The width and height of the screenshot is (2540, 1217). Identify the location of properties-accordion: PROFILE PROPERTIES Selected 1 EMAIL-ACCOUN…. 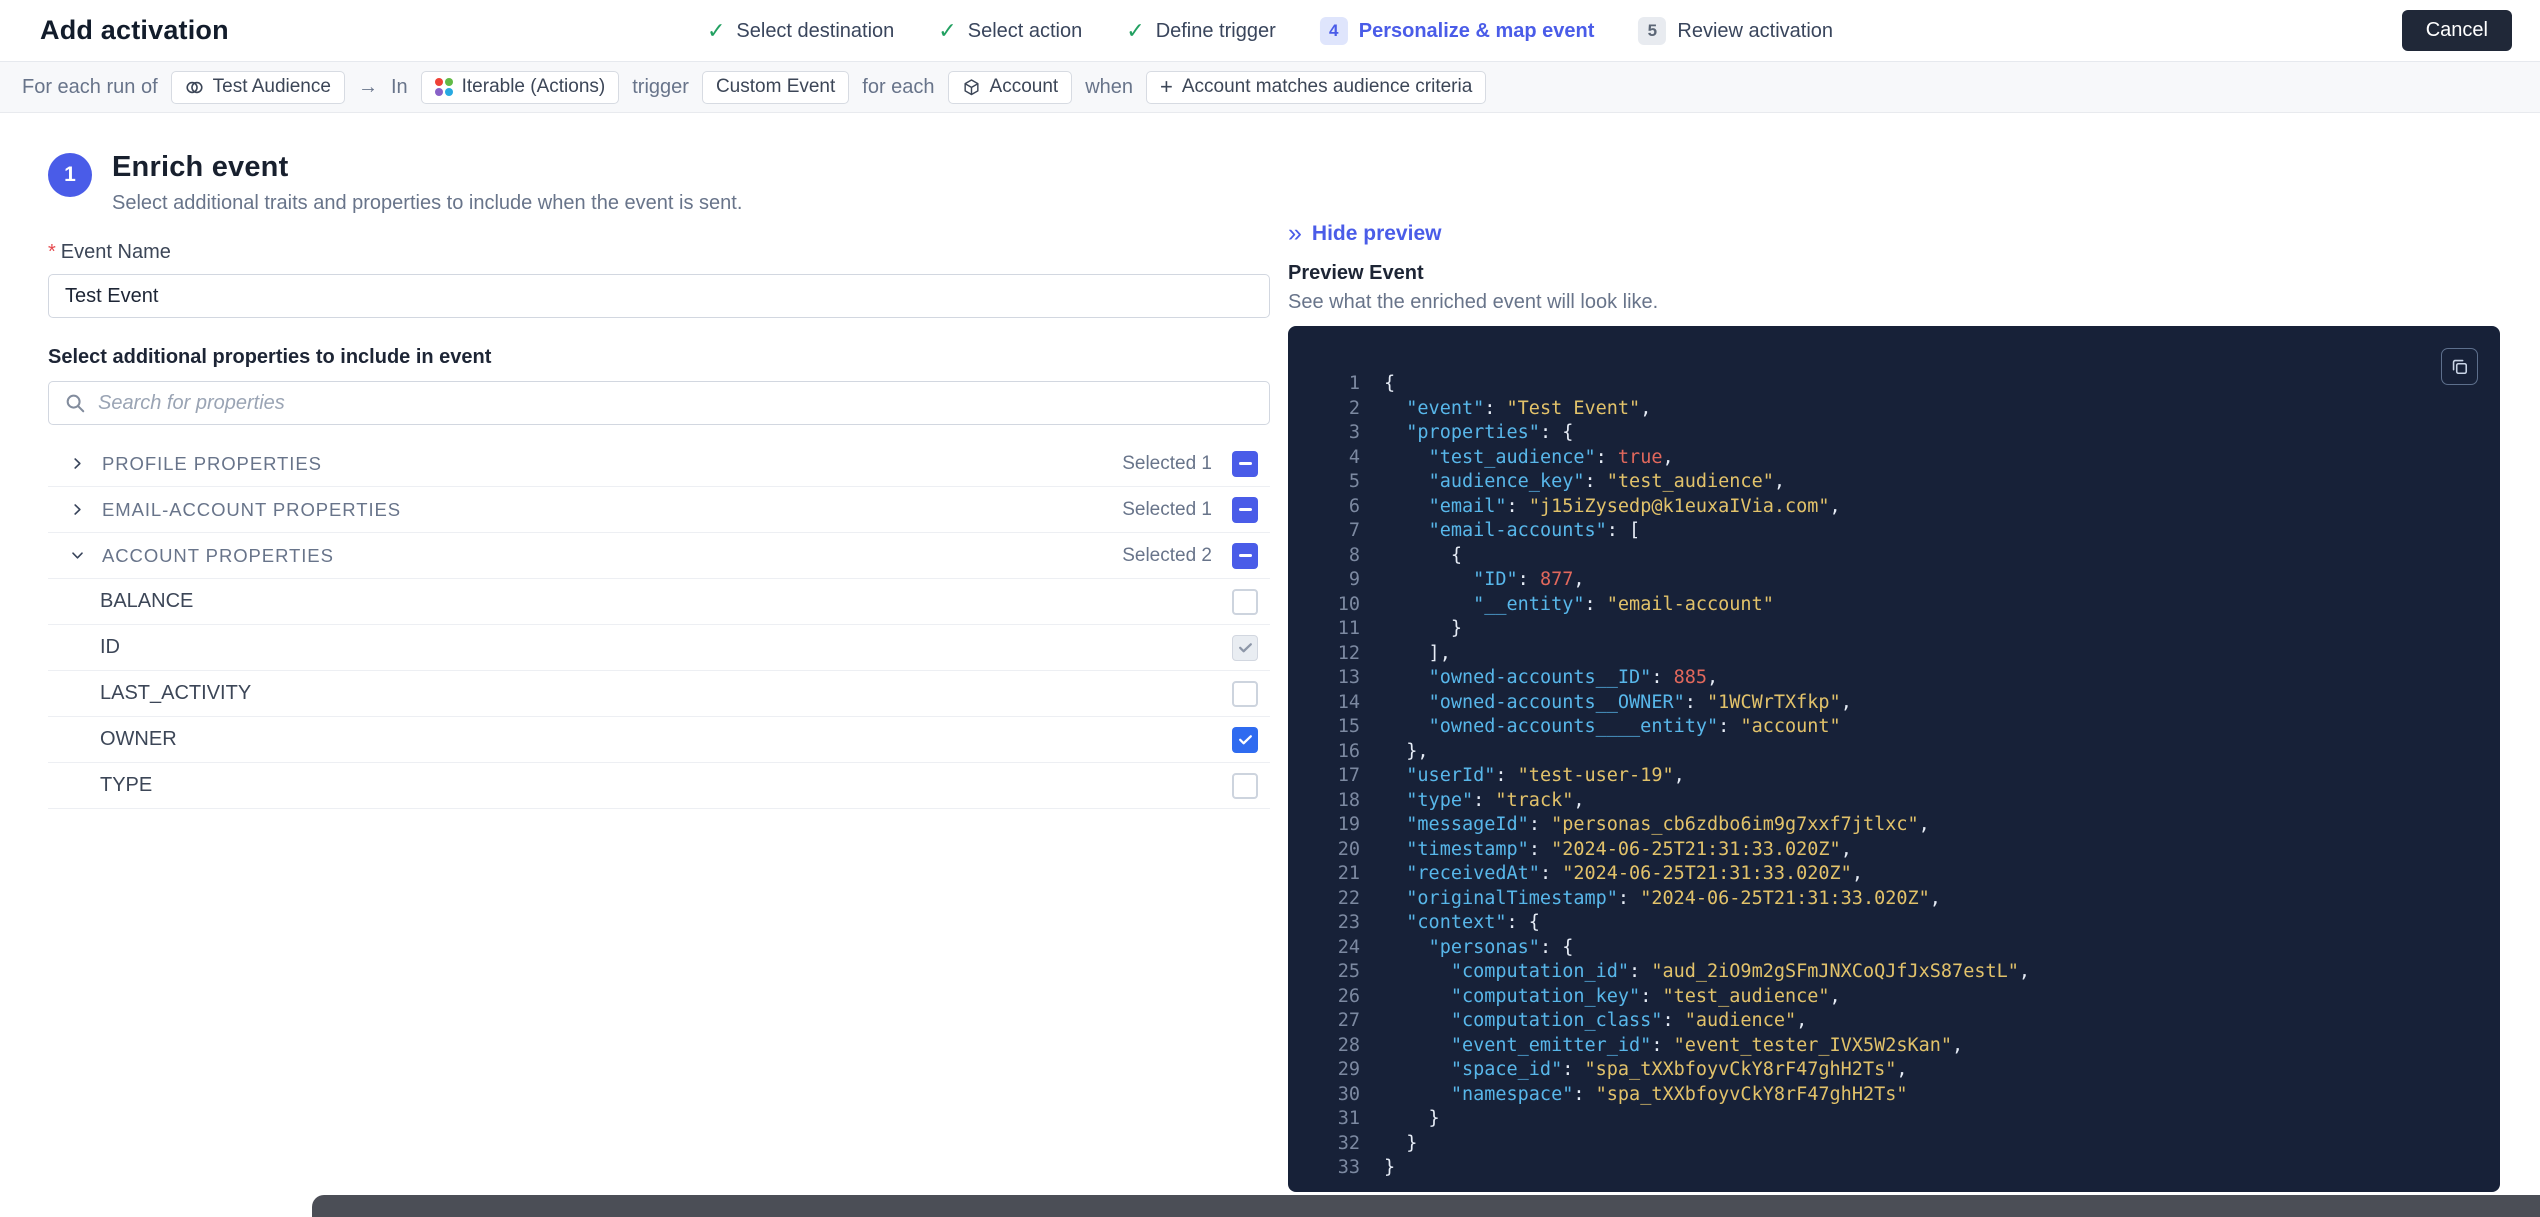
(659, 625).